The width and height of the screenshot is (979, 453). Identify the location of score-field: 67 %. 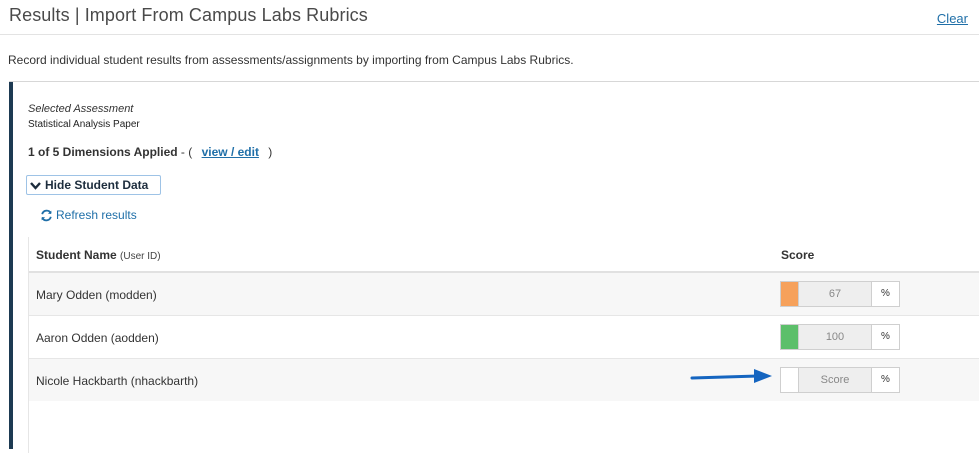
(840, 294).